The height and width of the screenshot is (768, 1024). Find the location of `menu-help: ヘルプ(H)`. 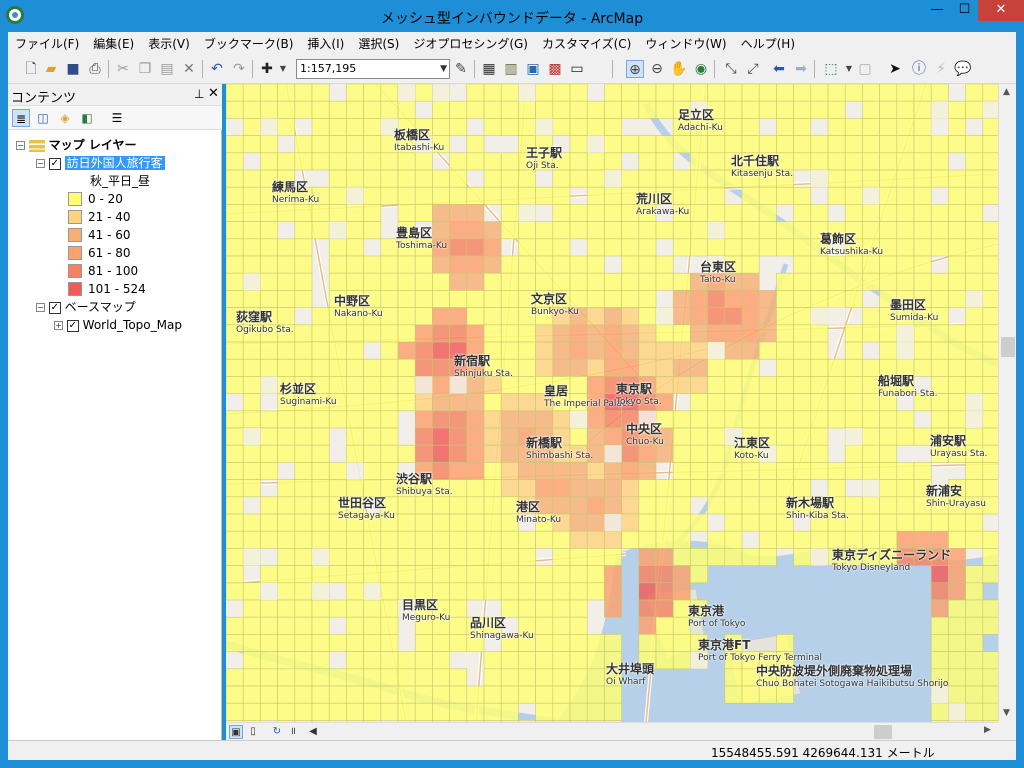

menu-help: ヘルプ(H) is located at coordinates (768, 43).